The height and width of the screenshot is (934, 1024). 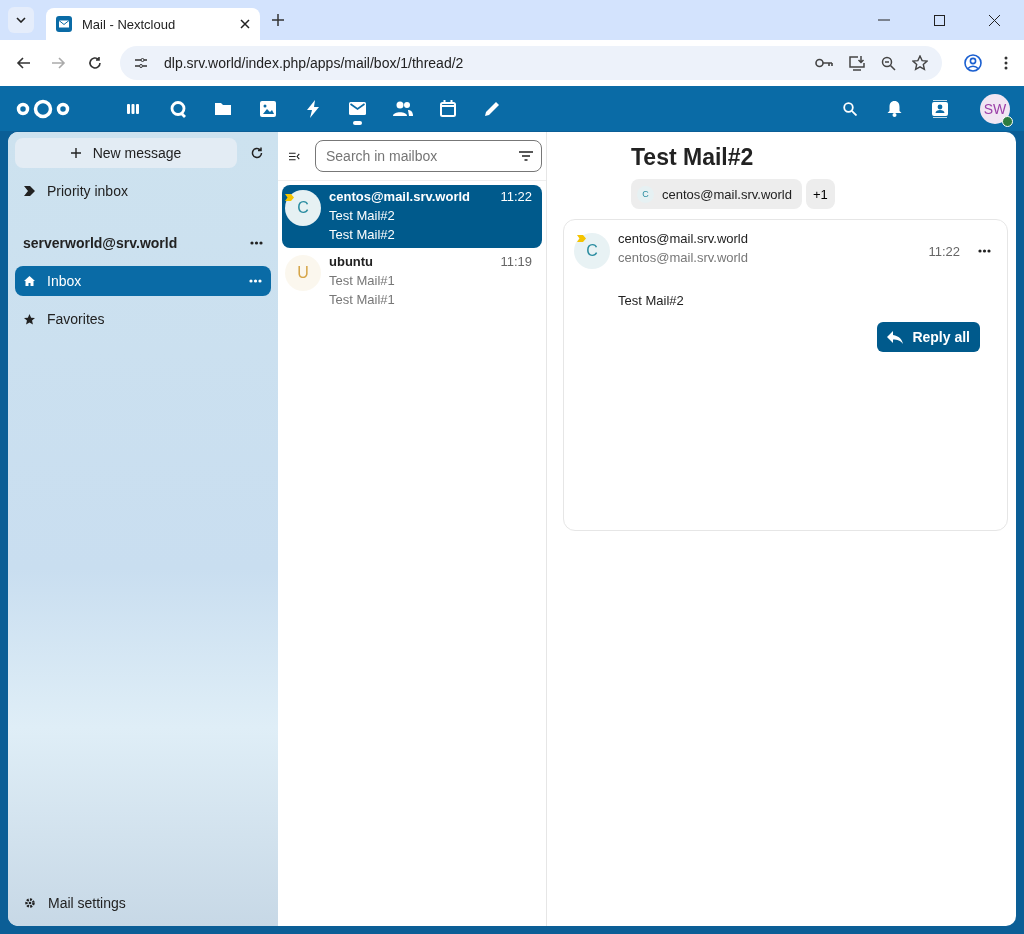 I want to click on address-bar: dlp.srv.world/index.php/apps/mail/box/1/thread/2, so click(x=531, y=63).